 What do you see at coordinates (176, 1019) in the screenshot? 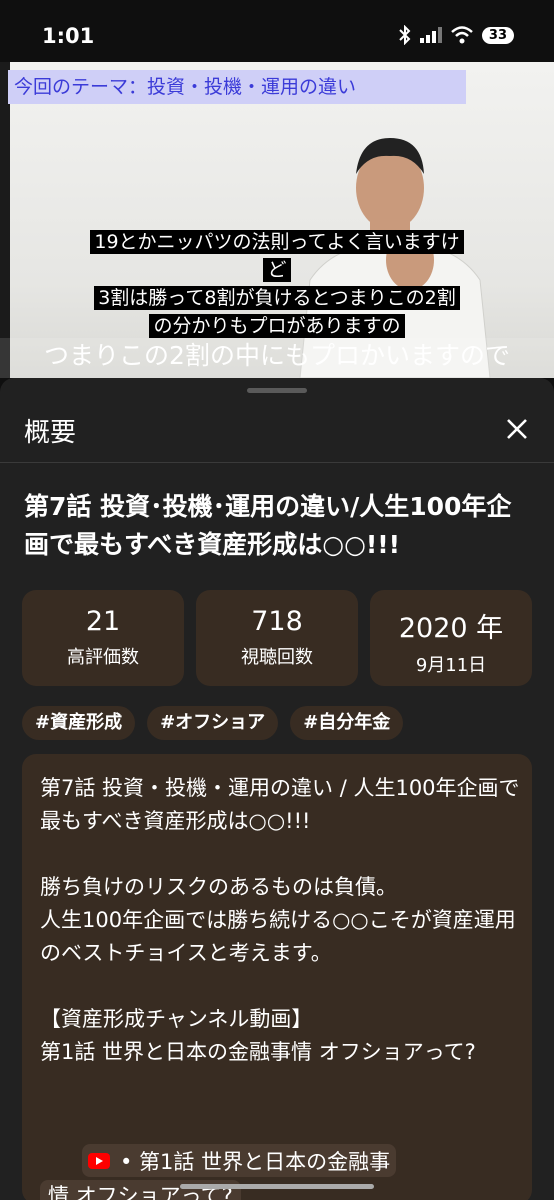
I see `description-line: 【資産形成チャンネル動画】` at bounding box center [176, 1019].